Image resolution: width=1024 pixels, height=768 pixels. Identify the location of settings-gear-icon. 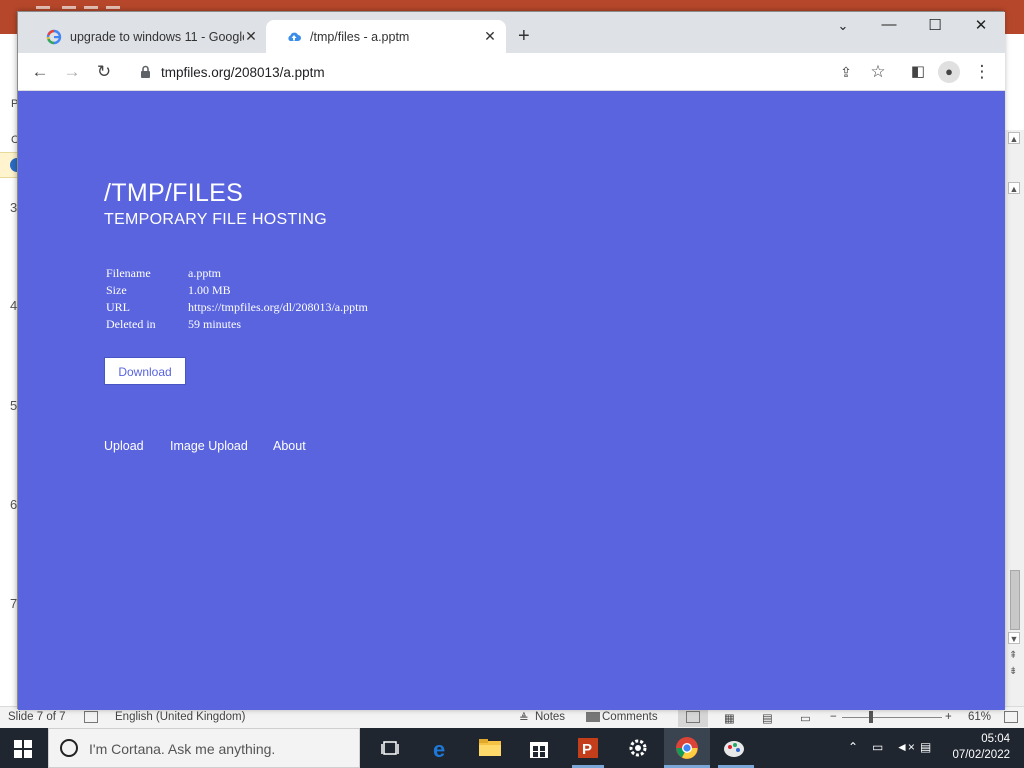
(638, 748).